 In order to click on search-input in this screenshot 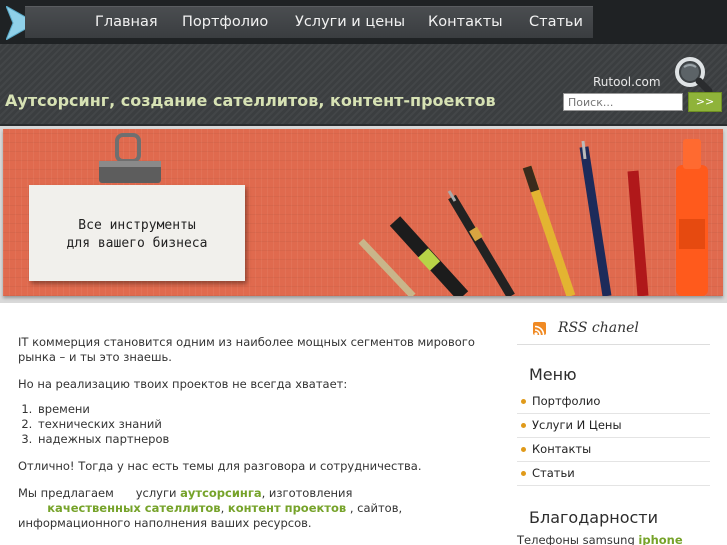, I will do `click(623, 102)`.